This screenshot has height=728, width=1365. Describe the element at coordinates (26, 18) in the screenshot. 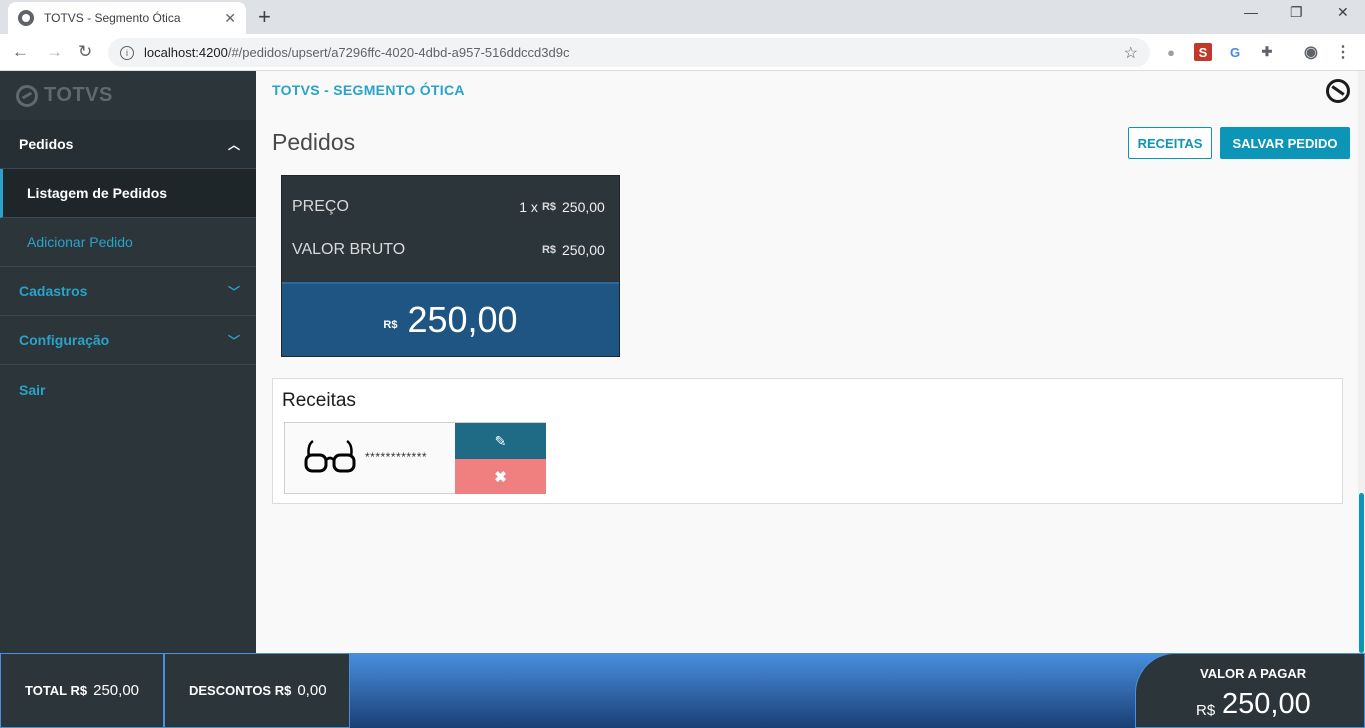

I see `globe-icon` at that location.